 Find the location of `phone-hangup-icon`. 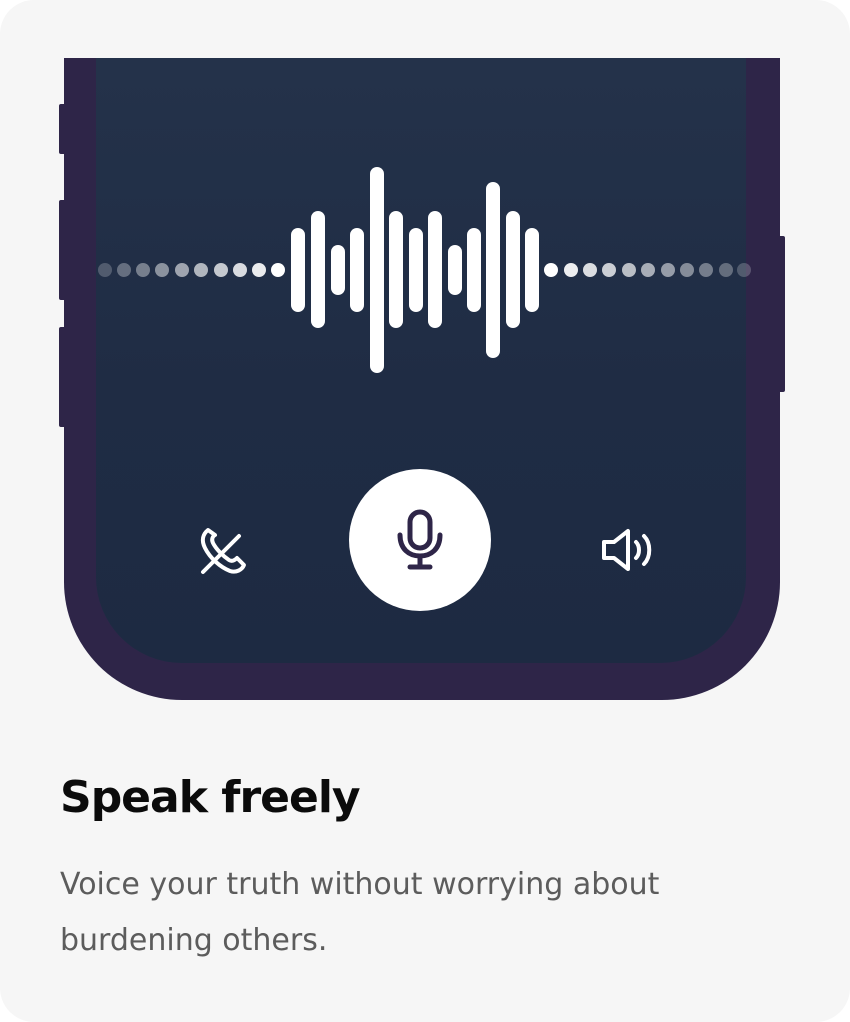

phone-hangup-icon is located at coordinates (223, 551).